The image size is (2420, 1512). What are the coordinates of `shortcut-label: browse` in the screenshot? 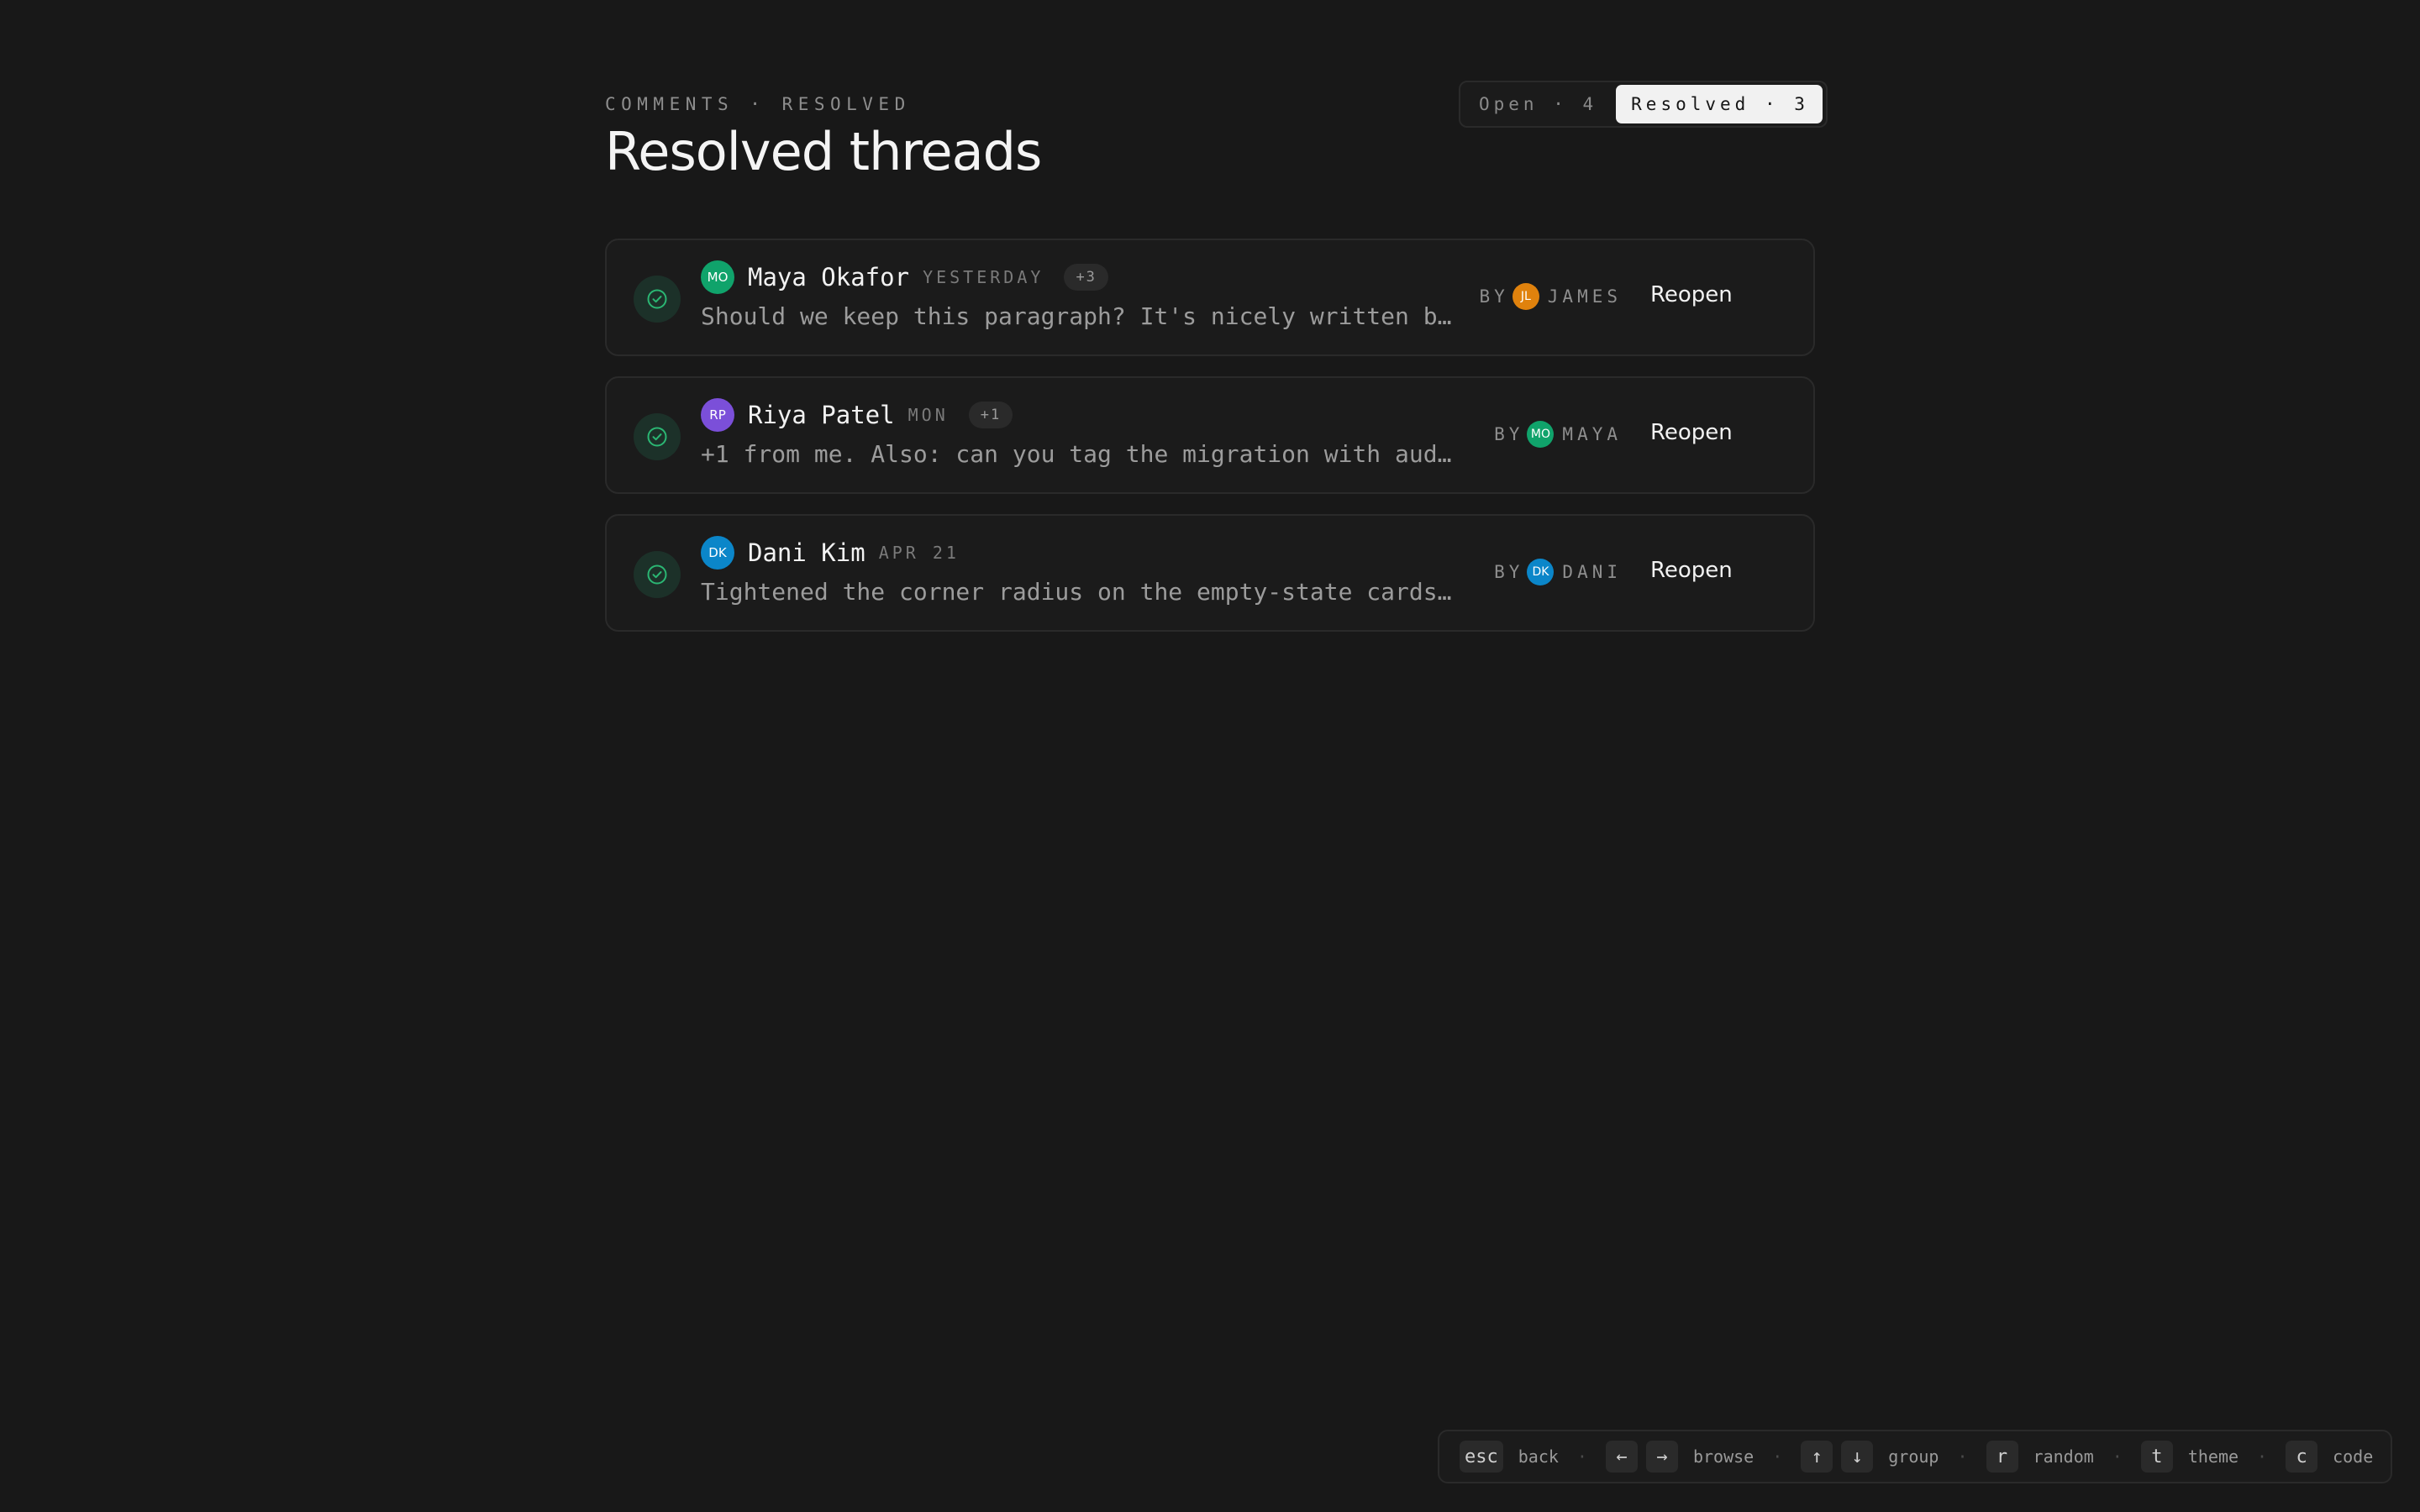 It's located at (1723, 1456).